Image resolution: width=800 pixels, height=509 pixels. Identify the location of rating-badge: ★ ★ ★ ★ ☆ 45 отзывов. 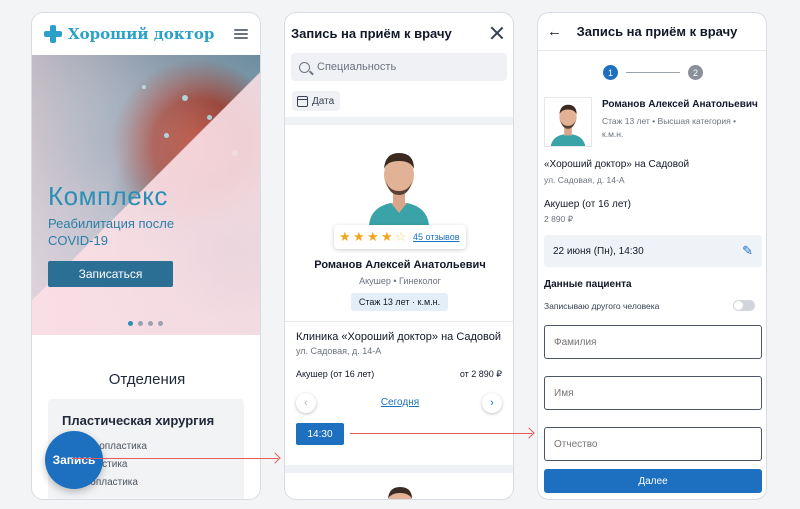
(400, 237).